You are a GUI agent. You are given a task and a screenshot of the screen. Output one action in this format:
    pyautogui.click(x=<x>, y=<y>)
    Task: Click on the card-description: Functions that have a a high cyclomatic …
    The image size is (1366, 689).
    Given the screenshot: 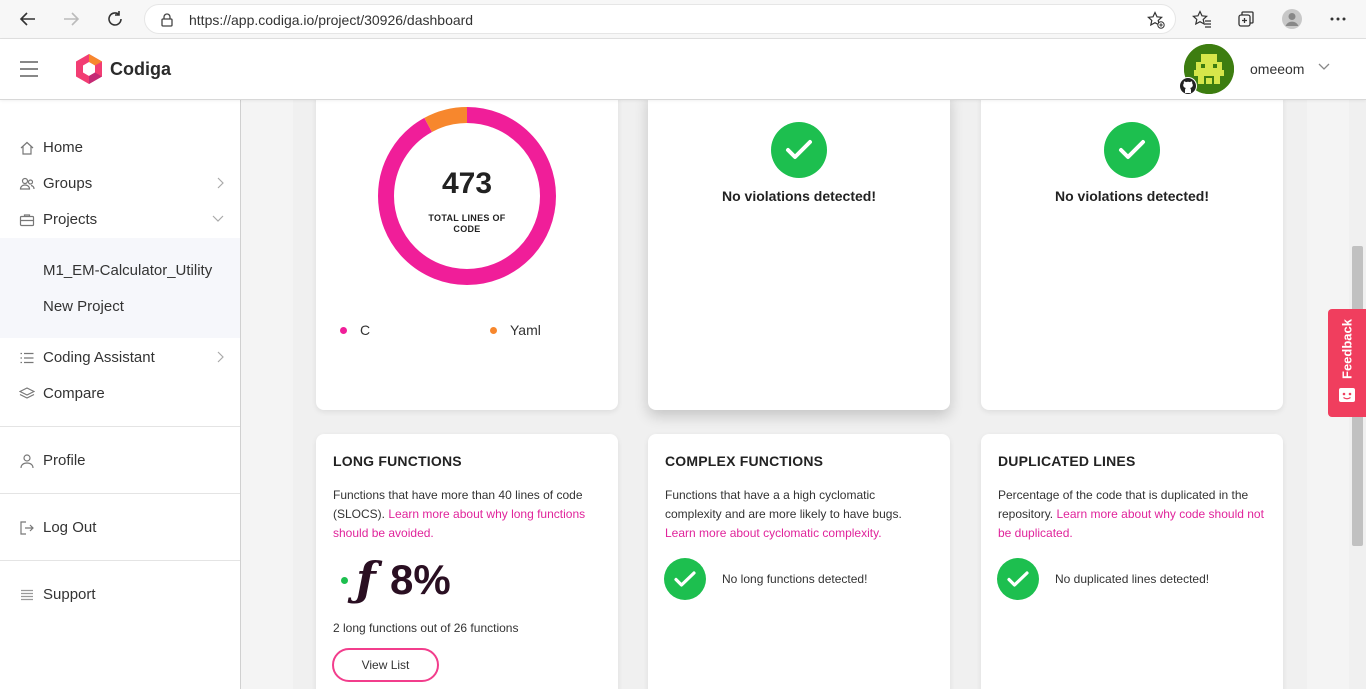 What is the action you would take?
    pyautogui.click(x=800, y=514)
    